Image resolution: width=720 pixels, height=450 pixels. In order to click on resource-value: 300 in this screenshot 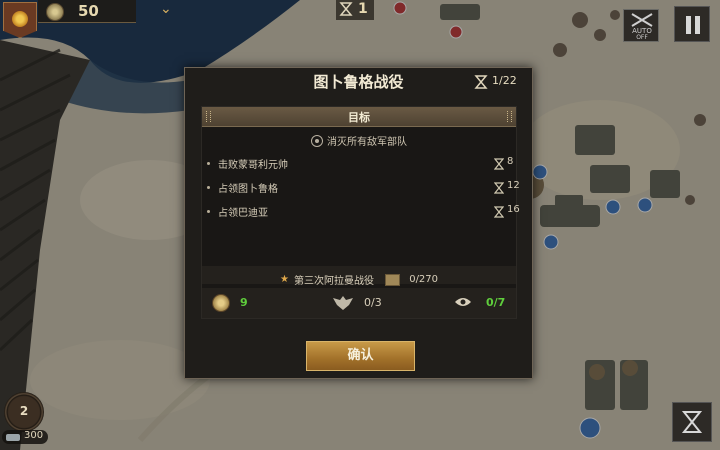, I will do `click(34, 435)`.